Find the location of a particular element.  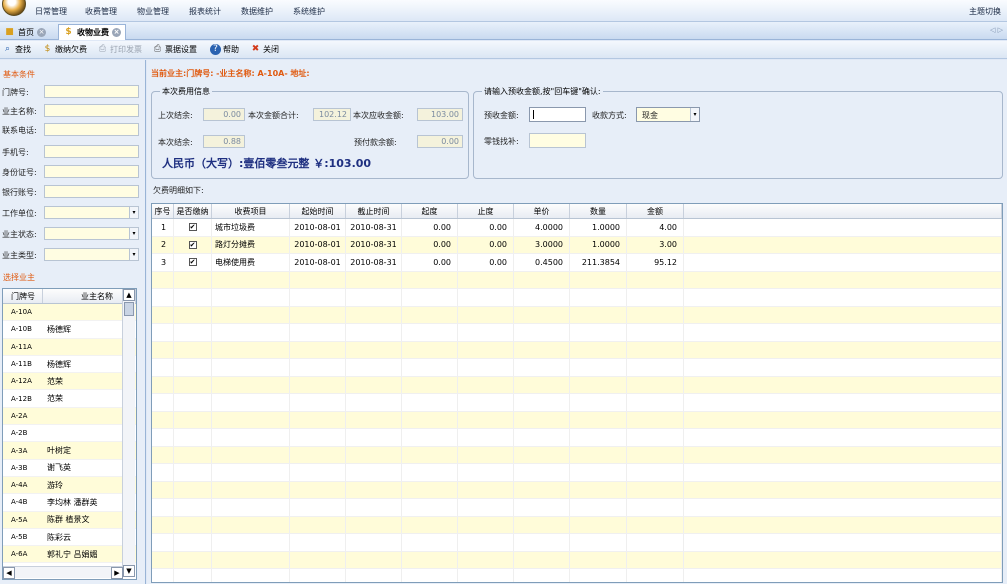

col-from: 起度 is located at coordinates (430, 211).